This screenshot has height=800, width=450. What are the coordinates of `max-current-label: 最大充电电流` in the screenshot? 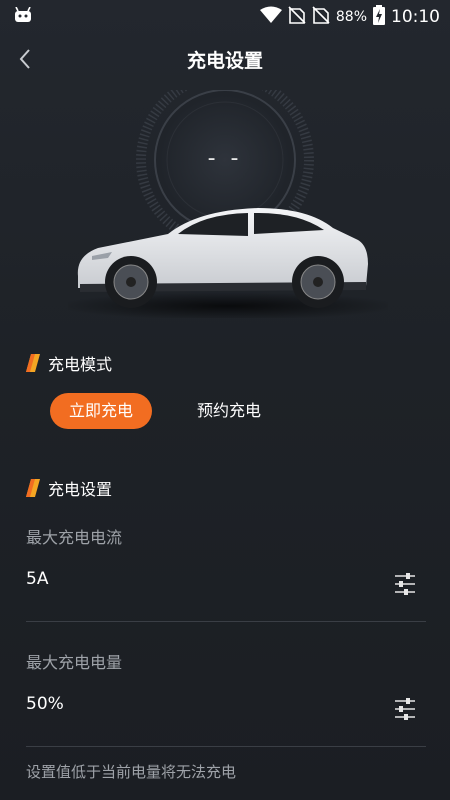 It's located at (74, 537).